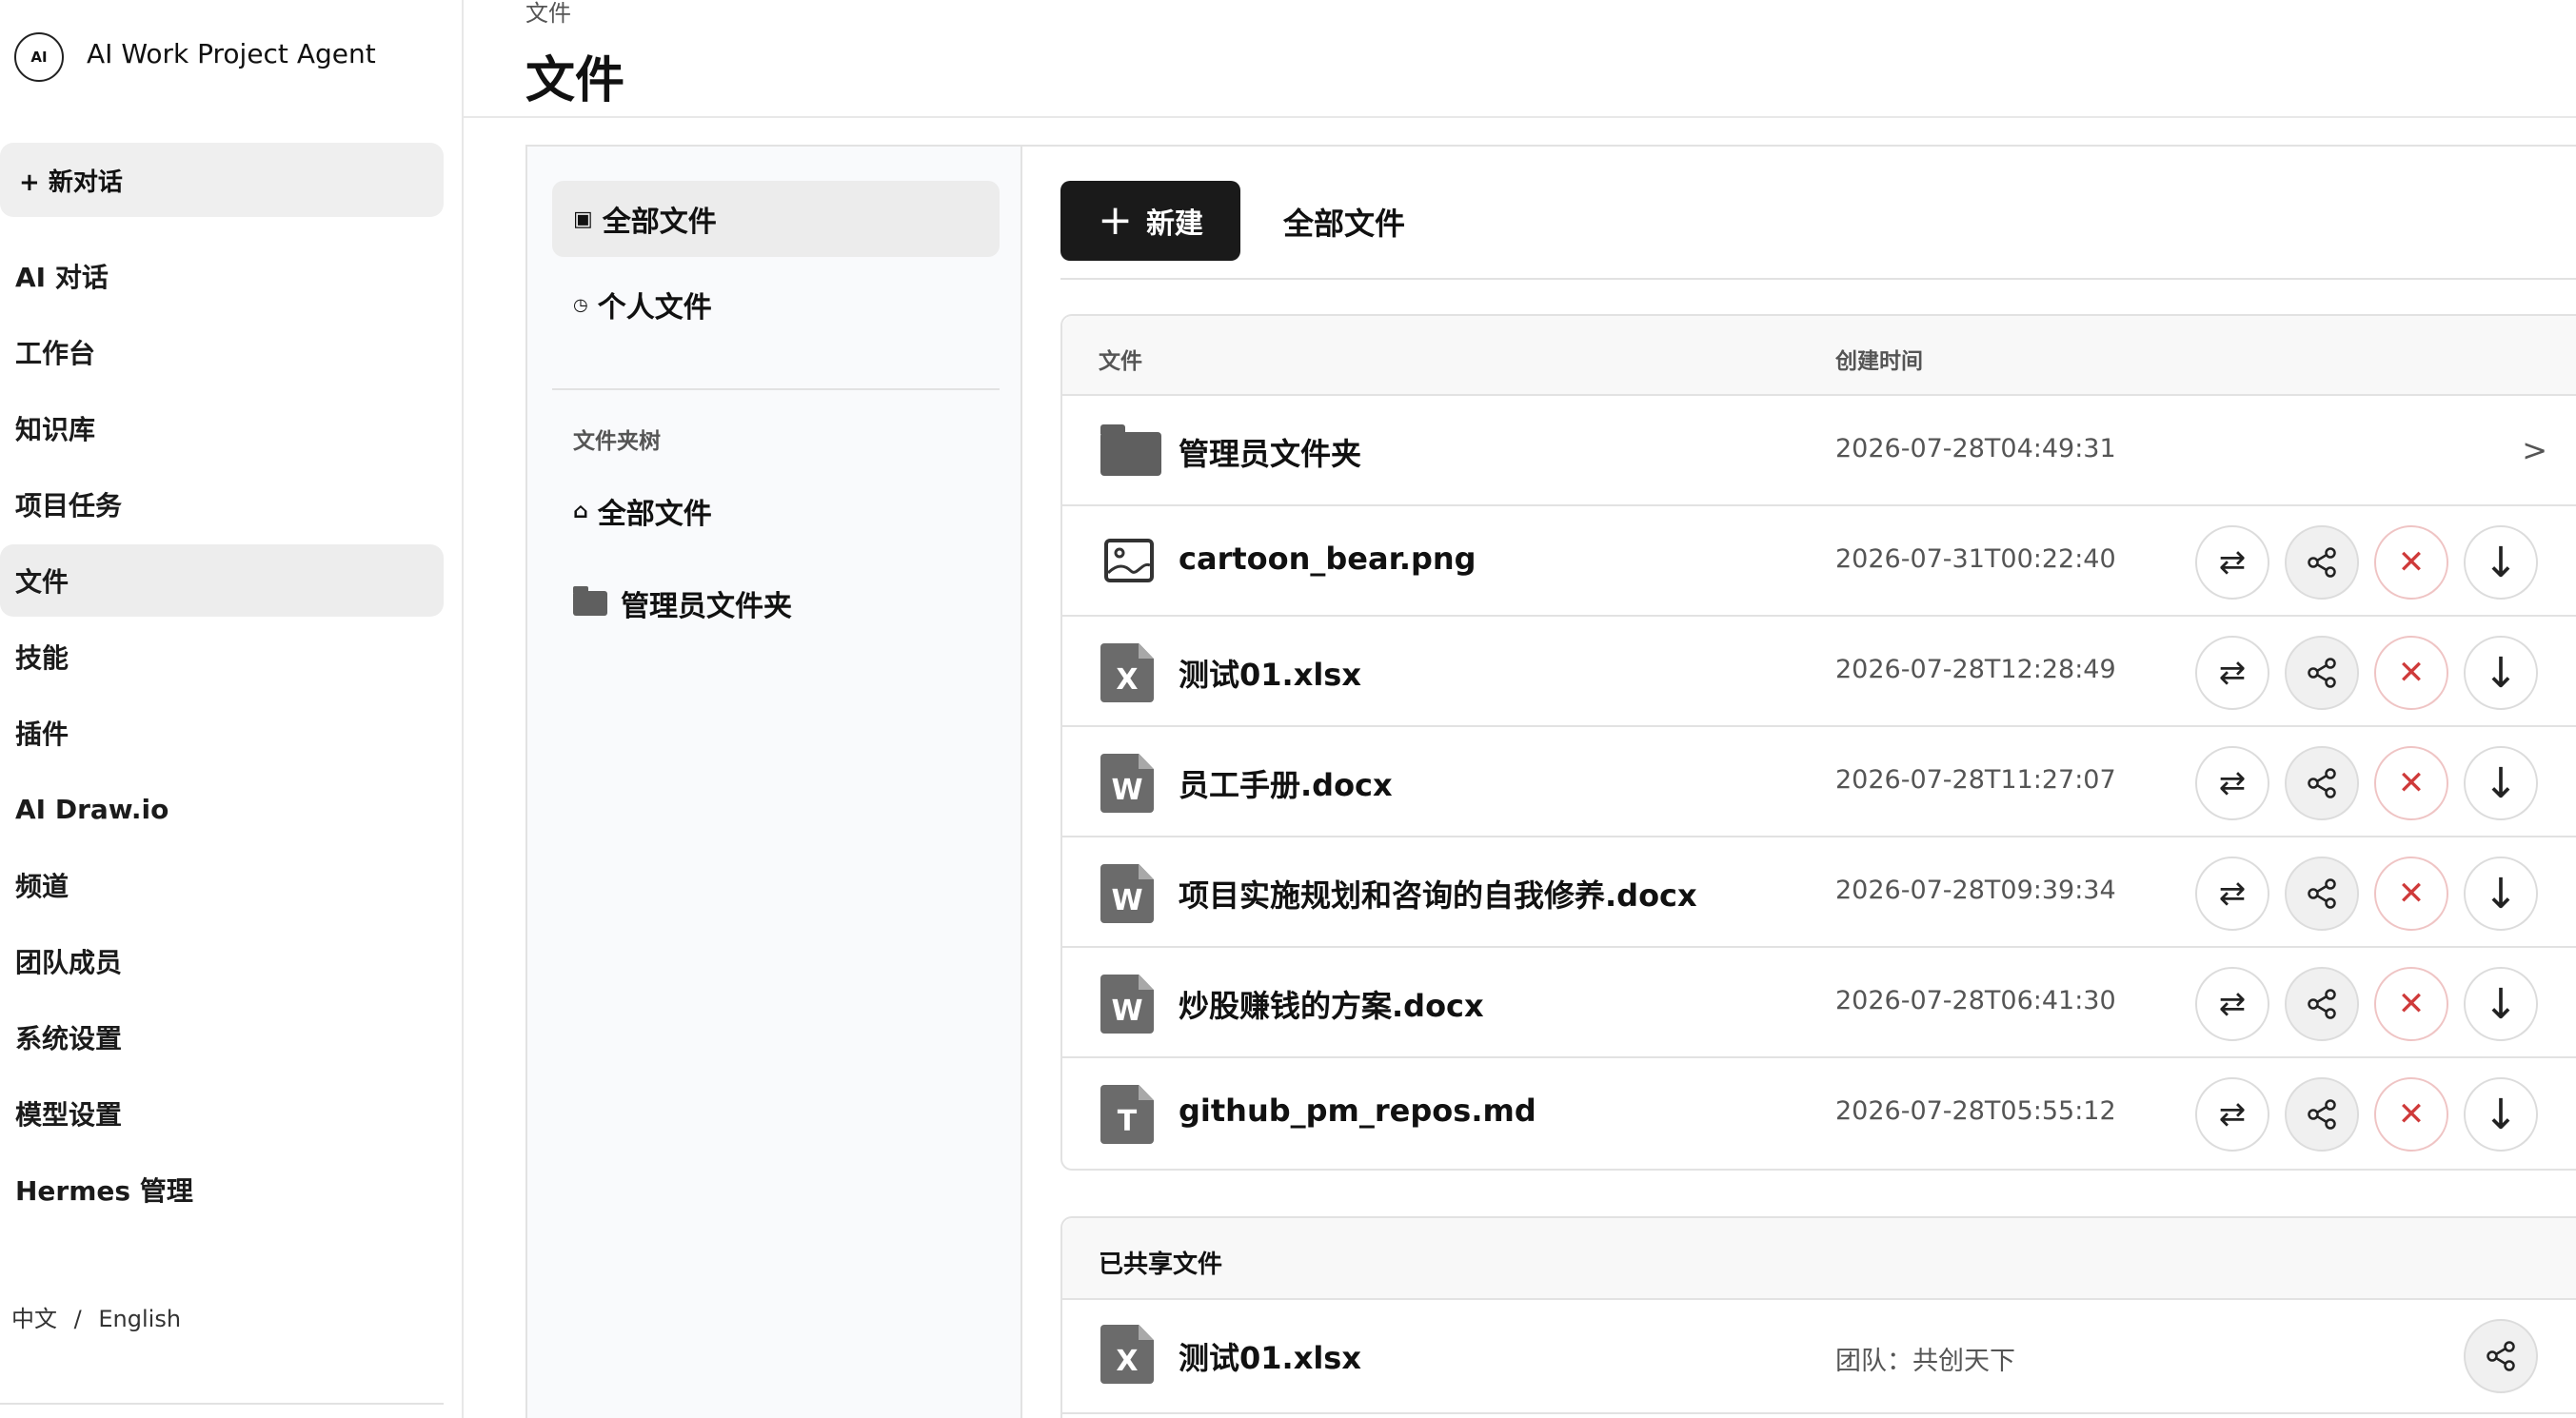 The height and width of the screenshot is (1418, 2576). I want to click on sidebar-item-drawio: AI Draw.io, so click(222, 809).